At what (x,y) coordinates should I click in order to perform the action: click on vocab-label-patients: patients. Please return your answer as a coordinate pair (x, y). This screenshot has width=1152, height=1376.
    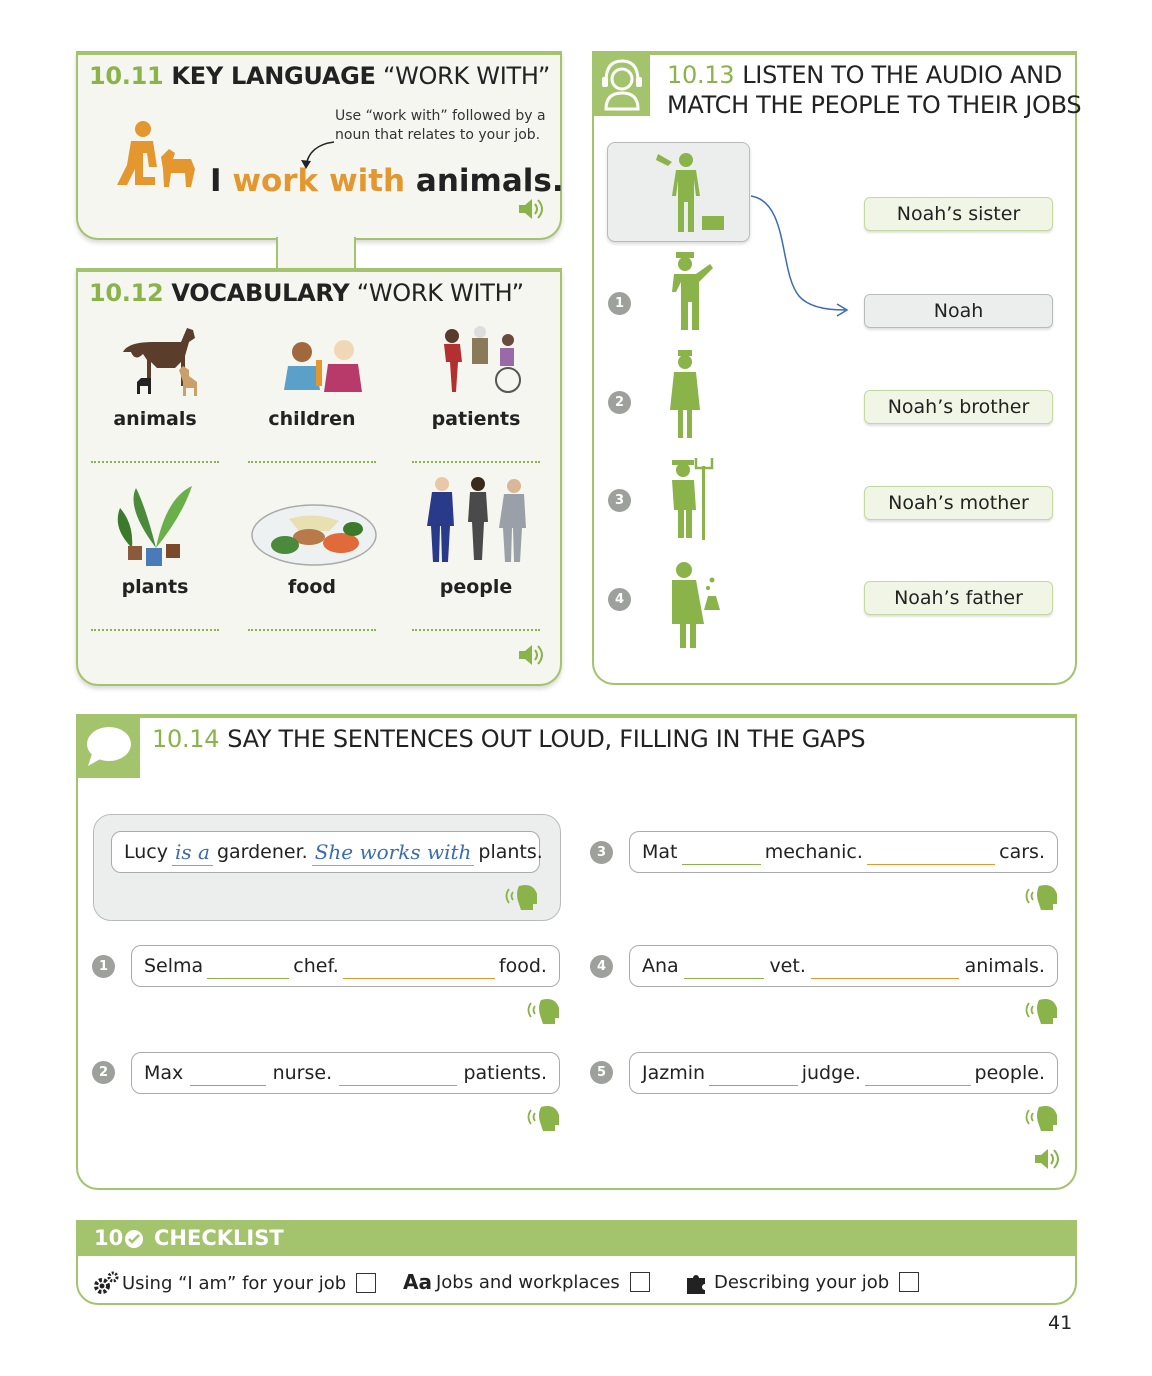
    Looking at the image, I should click on (476, 419).